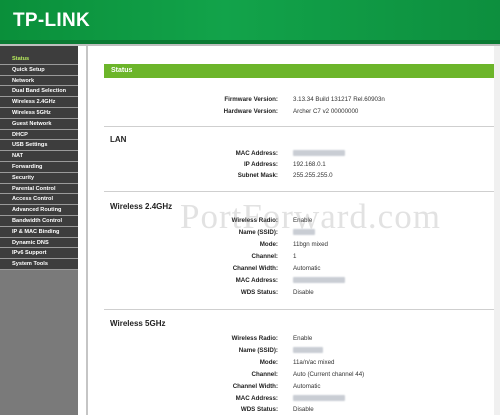  I want to click on sidebar-item-forwarding: Forwarding, so click(39, 167).